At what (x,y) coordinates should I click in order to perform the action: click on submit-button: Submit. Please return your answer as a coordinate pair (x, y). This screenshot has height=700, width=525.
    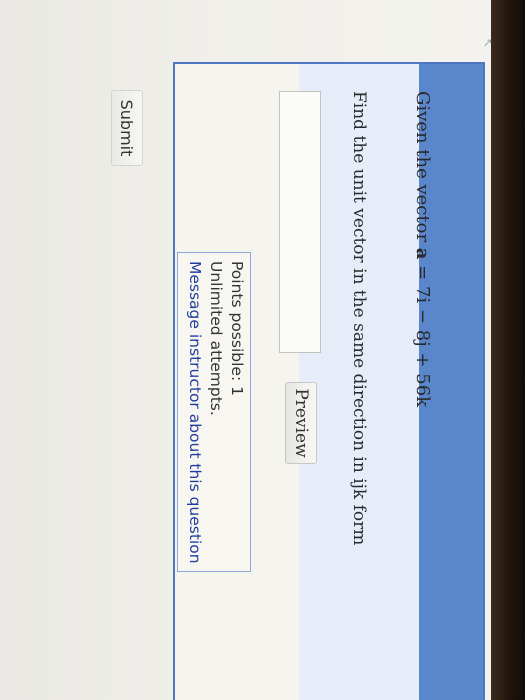
    Looking at the image, I should click on (127, 128).